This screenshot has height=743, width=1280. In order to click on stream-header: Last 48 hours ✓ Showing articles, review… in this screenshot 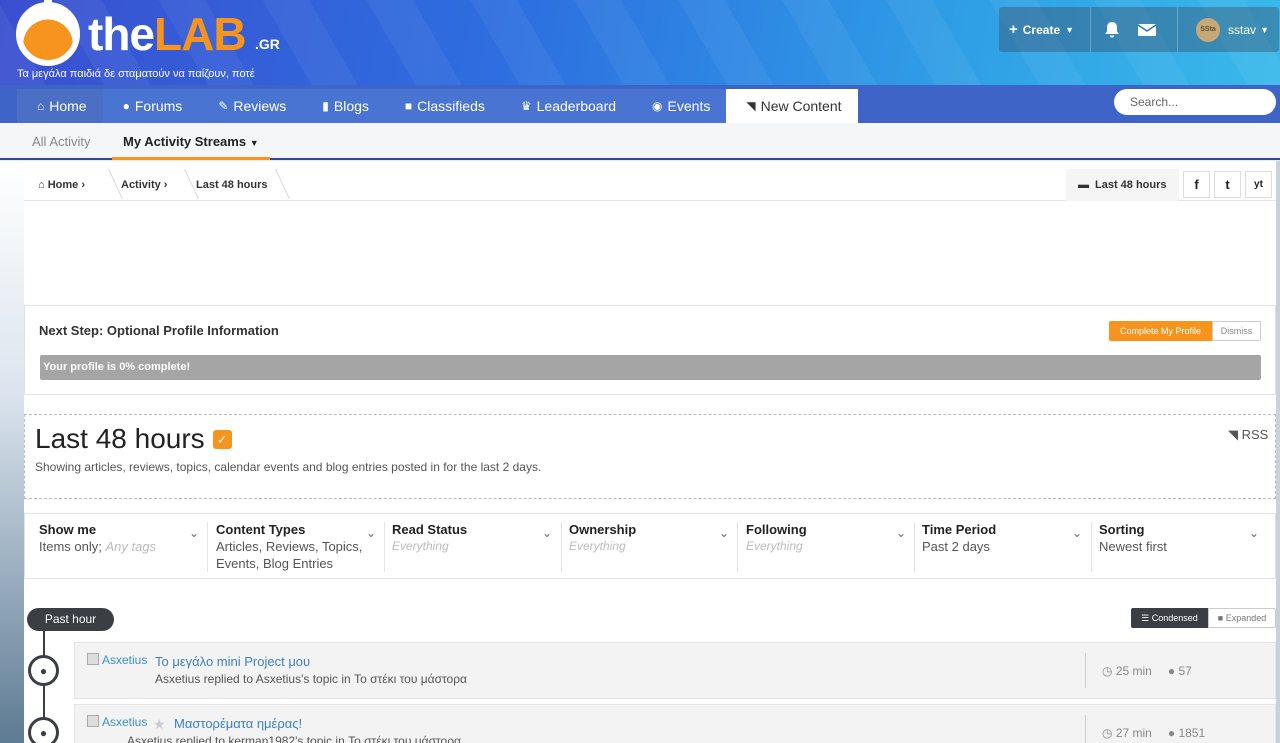, I will do `click(650, 456)`.